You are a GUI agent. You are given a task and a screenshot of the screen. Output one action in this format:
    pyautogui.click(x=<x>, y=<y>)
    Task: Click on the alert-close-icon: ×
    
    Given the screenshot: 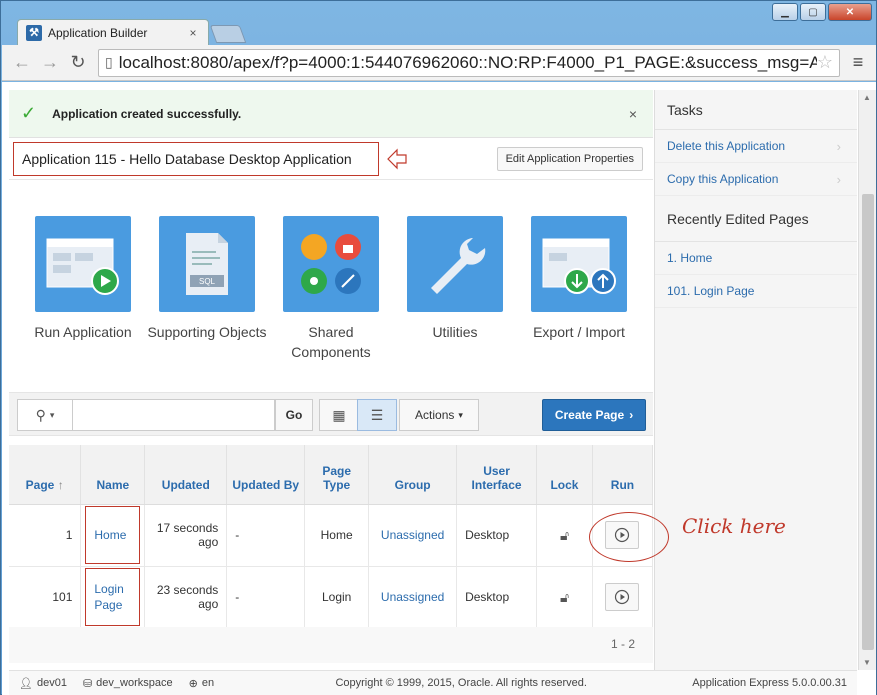 What is the action you would take?
    pyautogui.click(x=633, y=114)
    